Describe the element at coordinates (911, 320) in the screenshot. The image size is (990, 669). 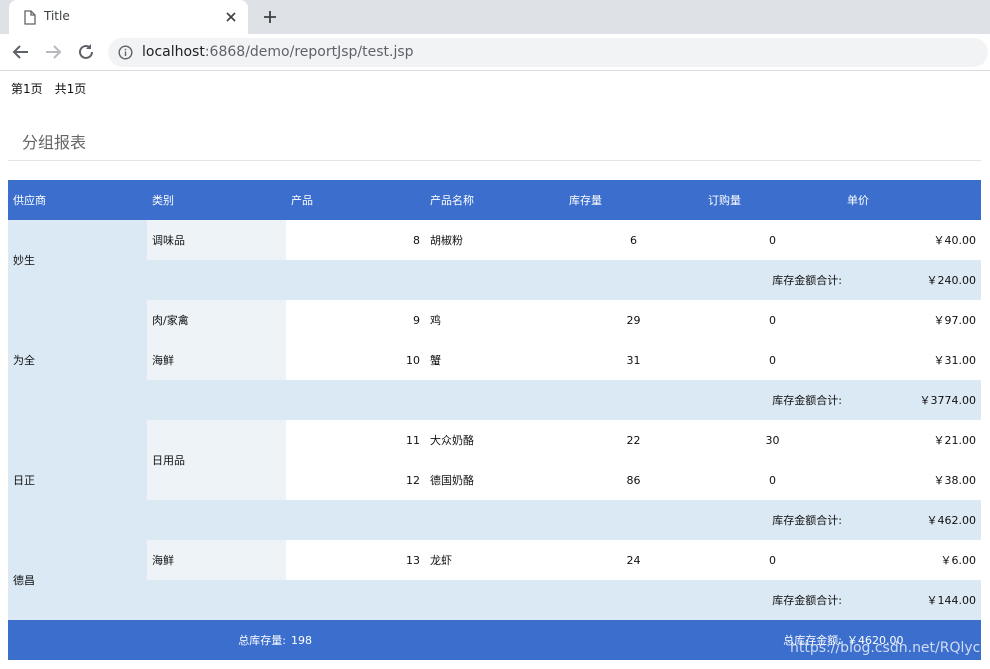
I see `price-cell: ￥97.00` at that location.